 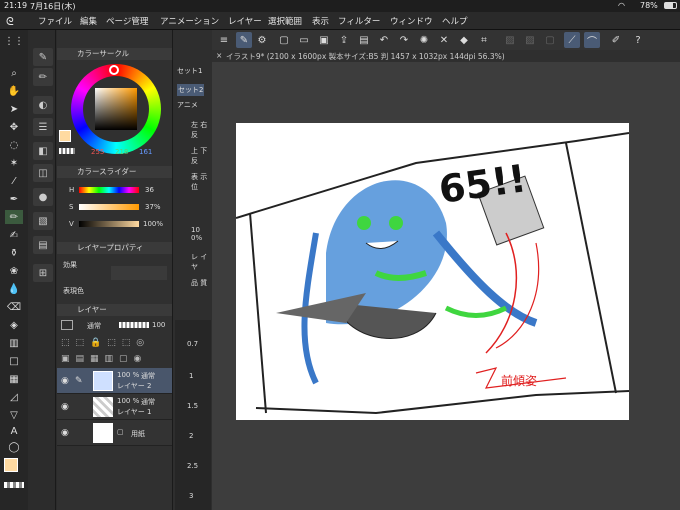 What do you see at coordinates (109, 224) in the screenshot?
I see `value-slider` at bounding box center [109, 224].